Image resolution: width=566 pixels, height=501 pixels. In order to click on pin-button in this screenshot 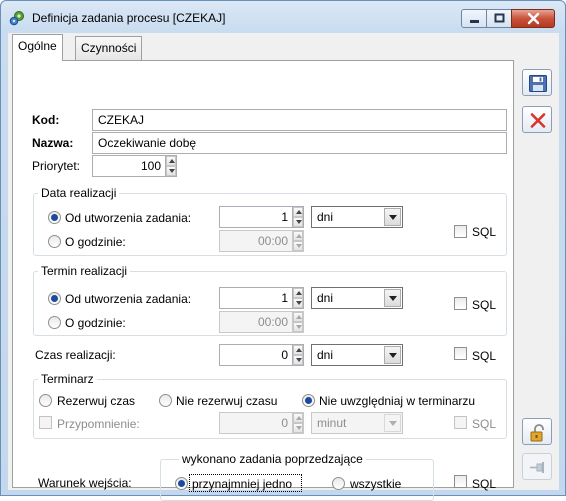, I will do `click(537, 466)`.